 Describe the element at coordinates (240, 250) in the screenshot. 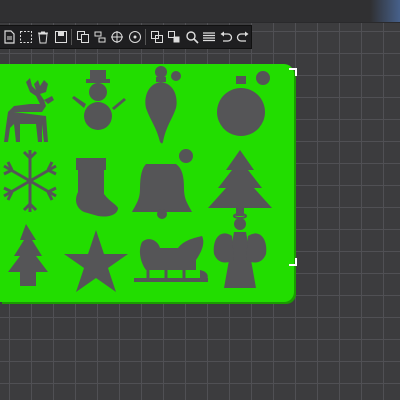

I see `angel-cutout` at that location.